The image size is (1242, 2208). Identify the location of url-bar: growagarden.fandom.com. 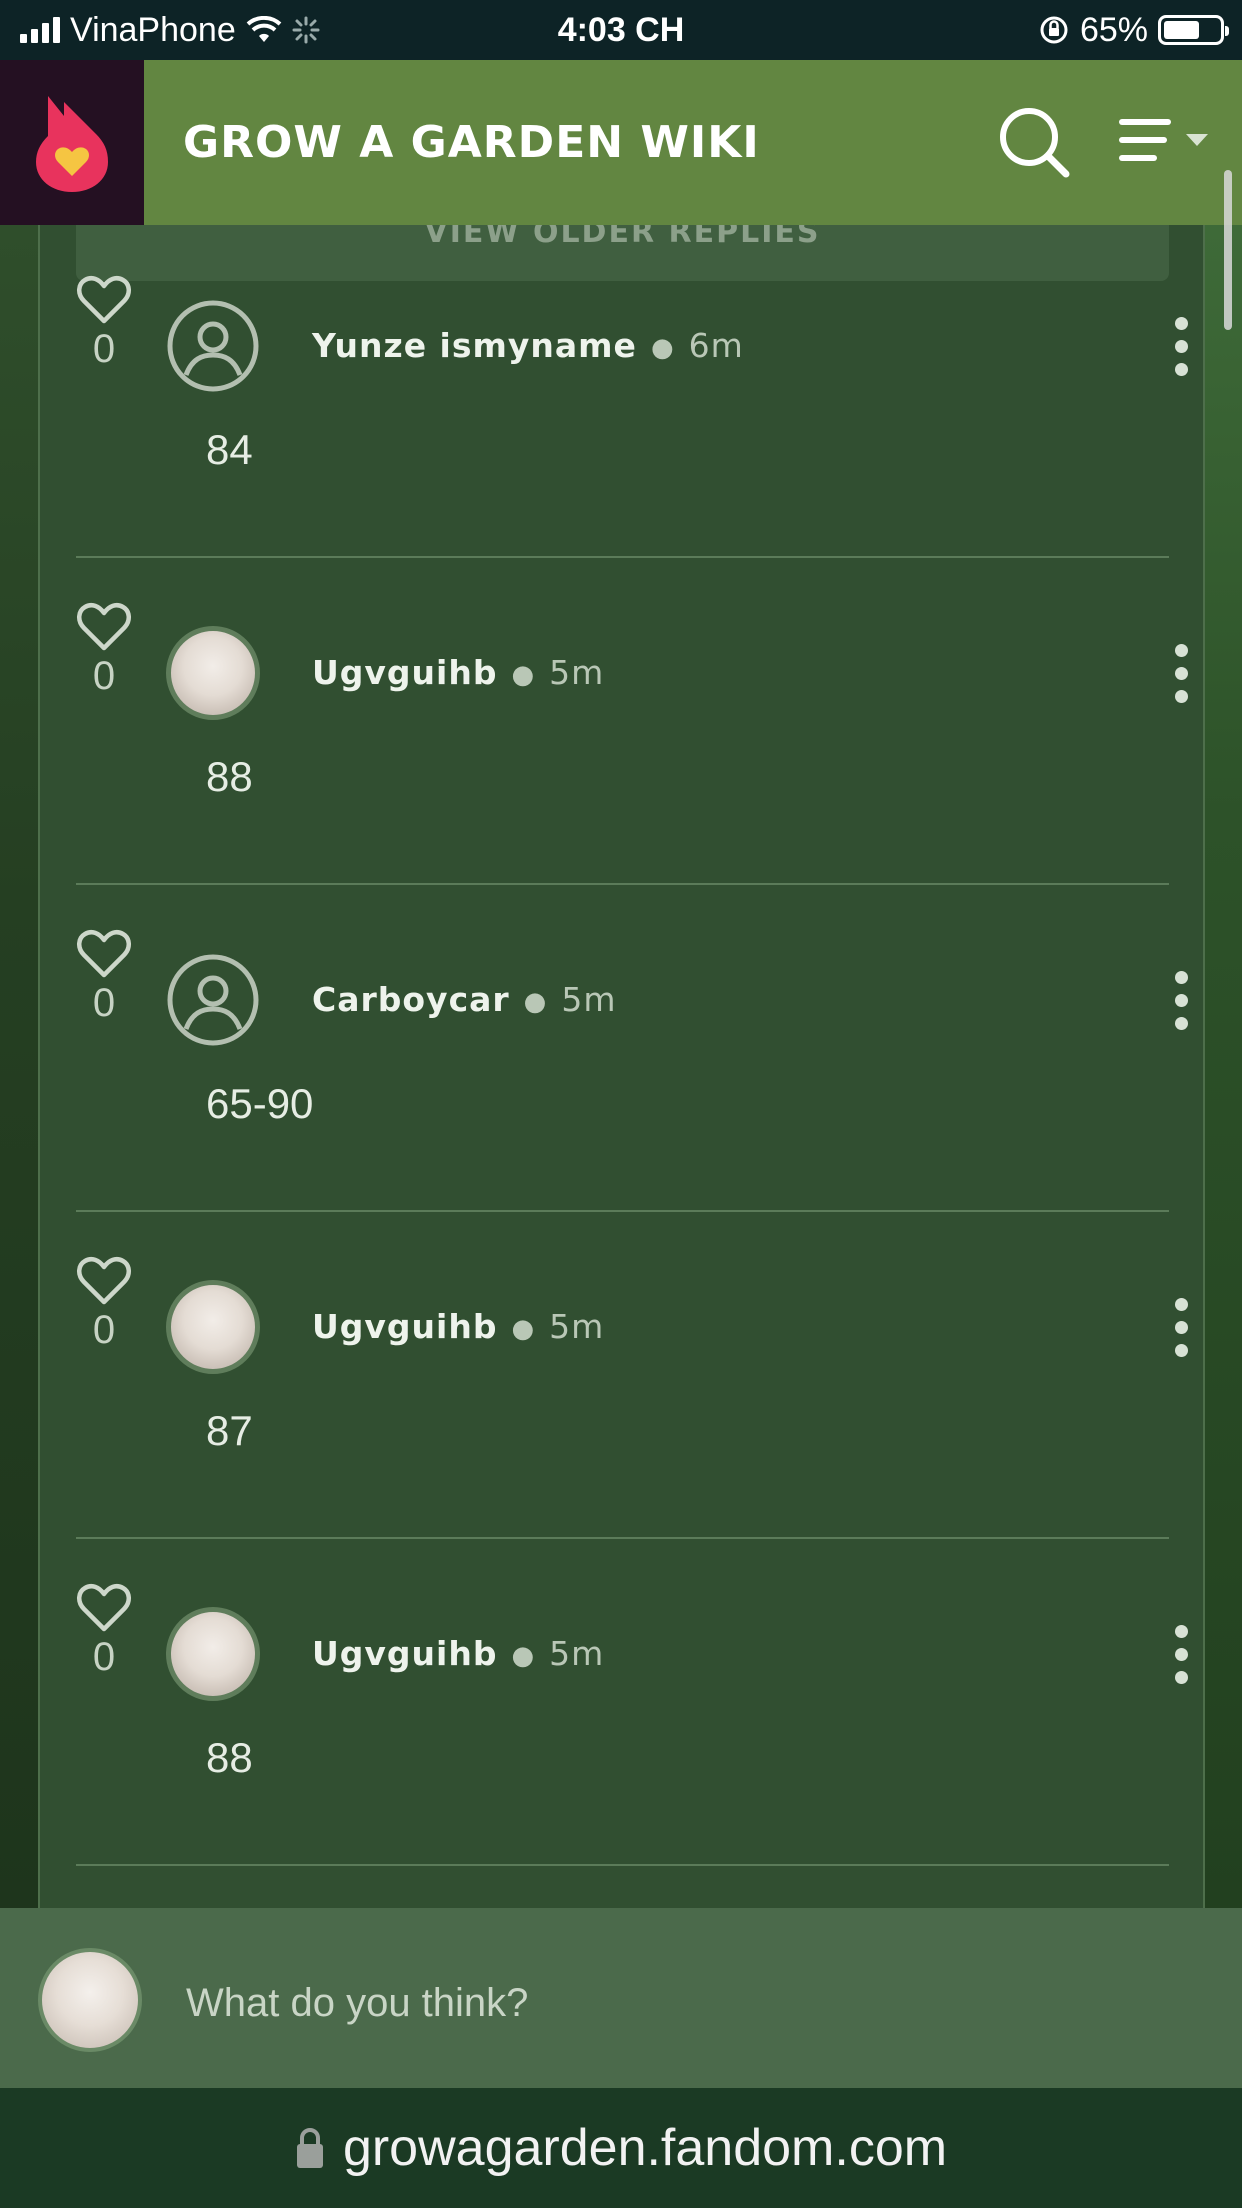
(621, 2148).